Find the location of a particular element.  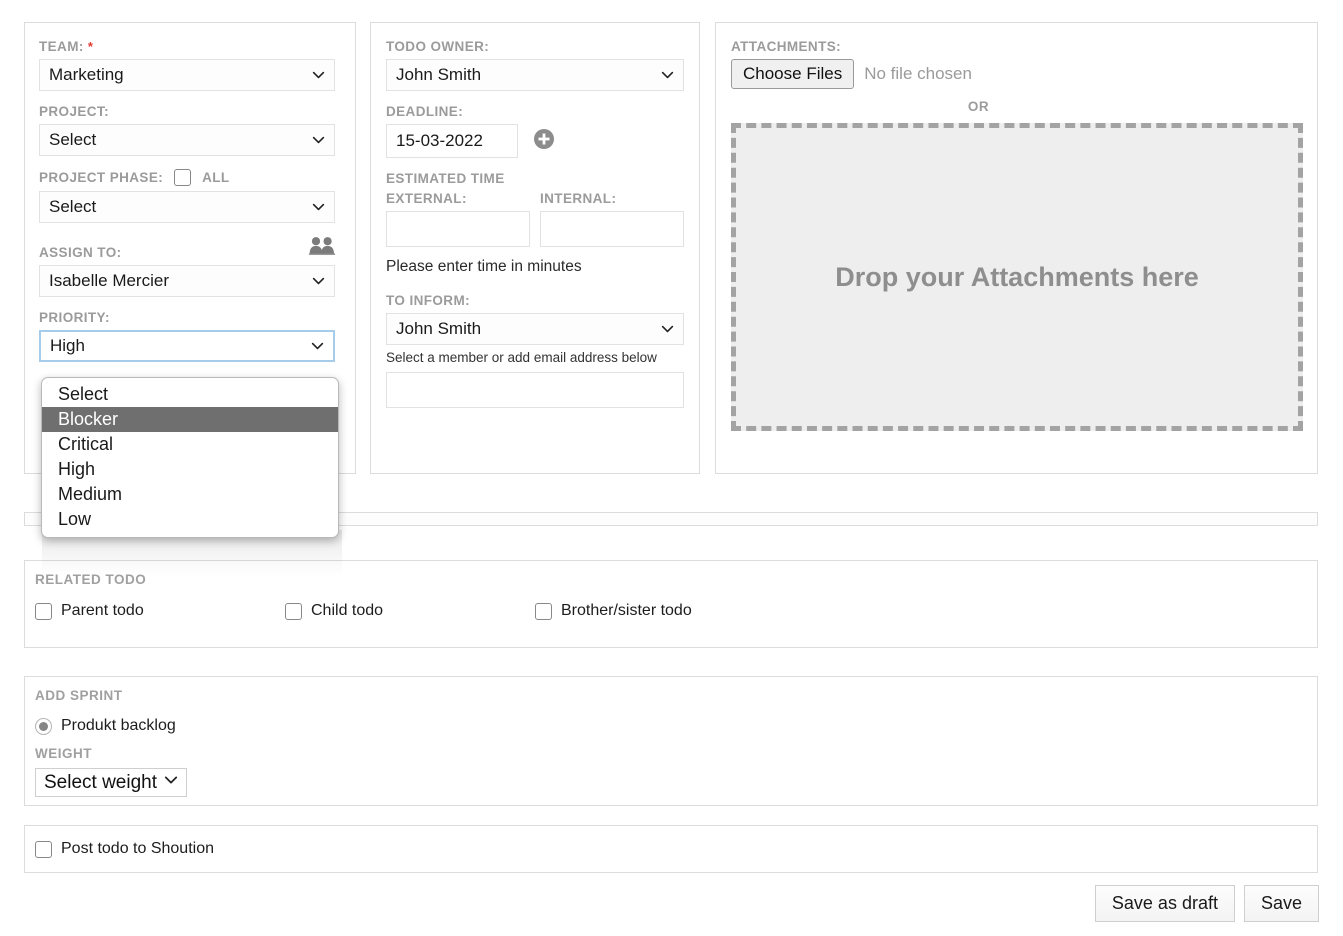

deadline-label: DEADLINE: is located at coordinates (425, 111).